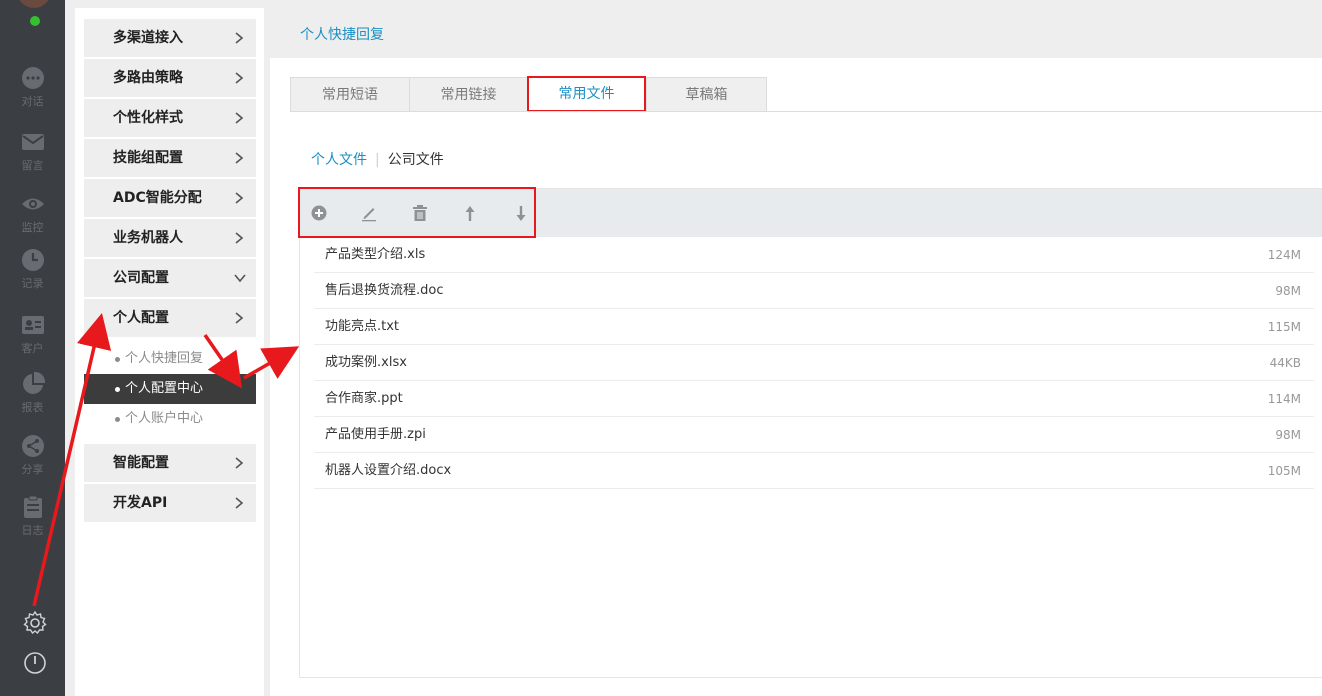 Image resolution: width=1322 pixels, height=696 pixels. I want to click on share-icon, so click(32, 446).